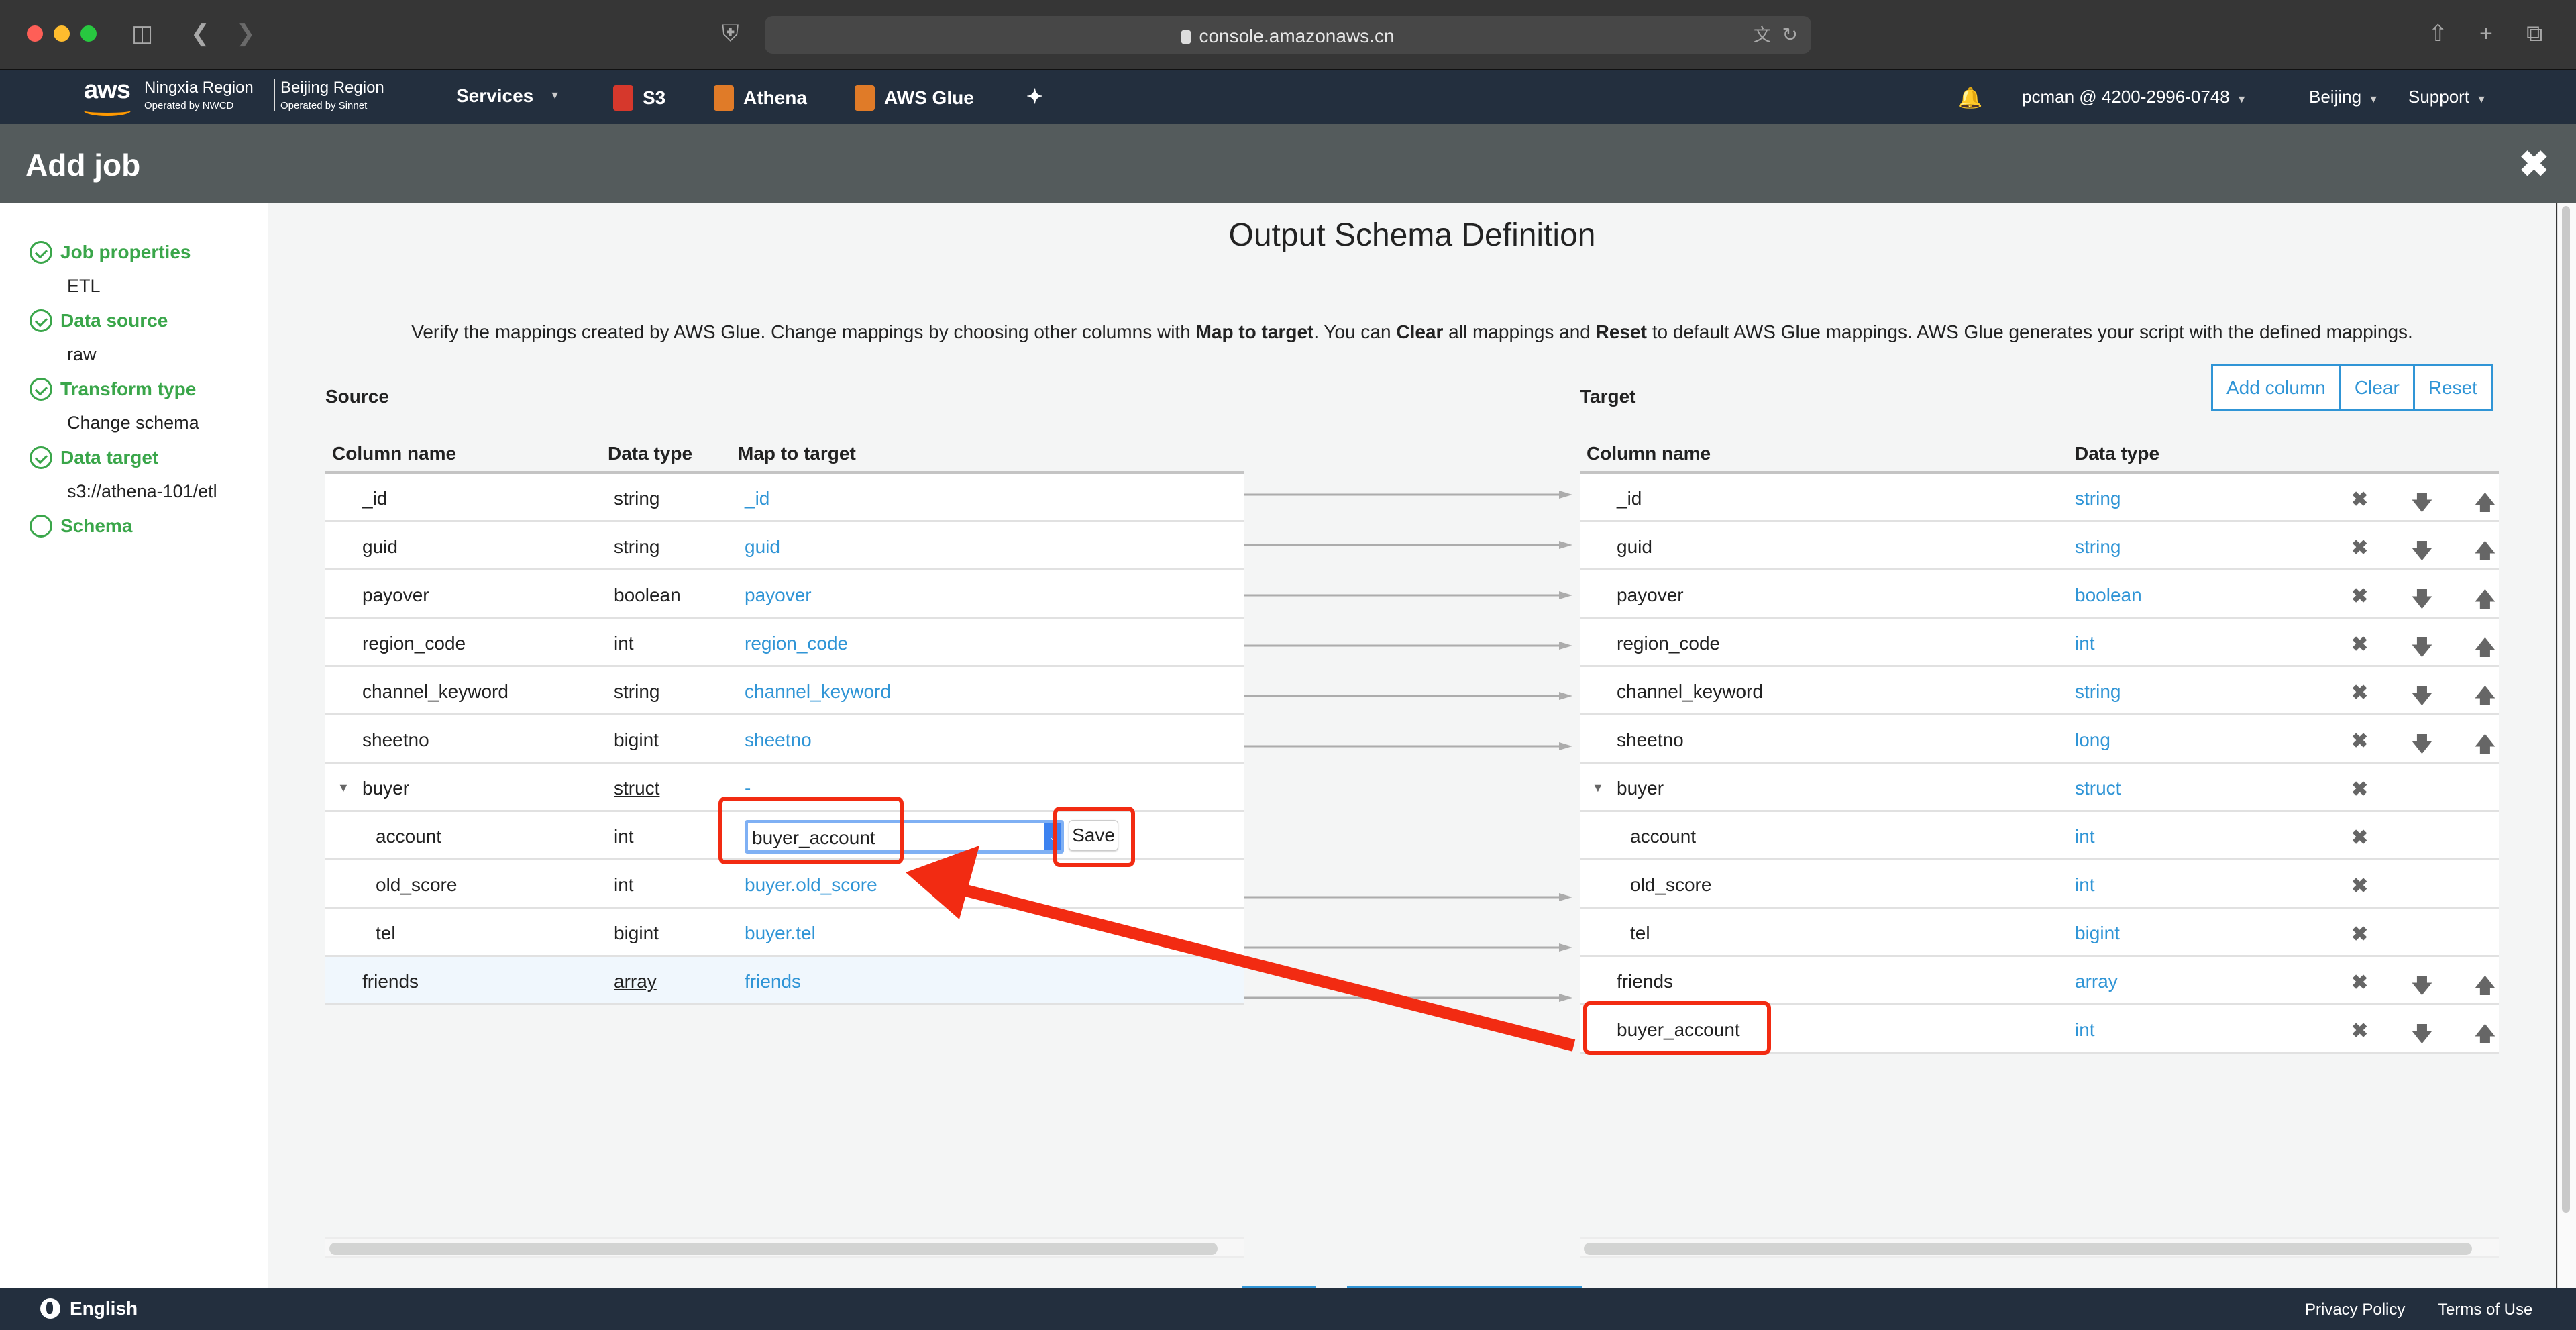 This screenshot has height=1330, width=2576. What do you see at coordinates (2039, 739) in the screenshot?
I see `target-row: sheetno long ✖ 🡇 🡅` at bounding box center [2039, 739].